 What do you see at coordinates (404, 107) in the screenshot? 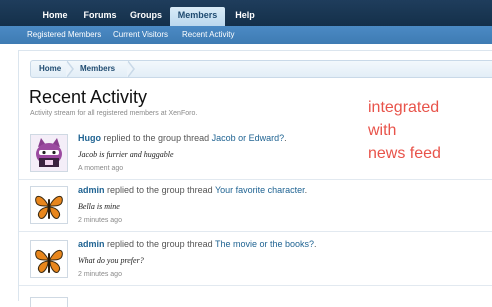
I see `annotation-line: integrated` at bounding box center [404, 107].